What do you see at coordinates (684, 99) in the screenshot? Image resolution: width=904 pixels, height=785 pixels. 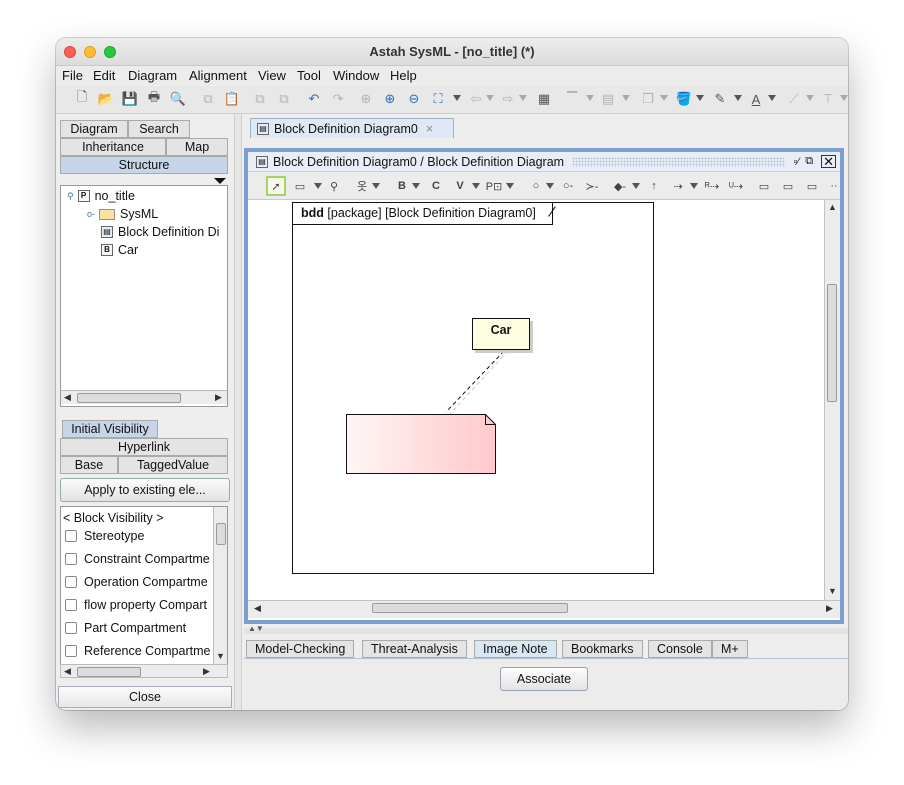 I see `fill-color-icon: 🪣` at bounding box center [684, 99].